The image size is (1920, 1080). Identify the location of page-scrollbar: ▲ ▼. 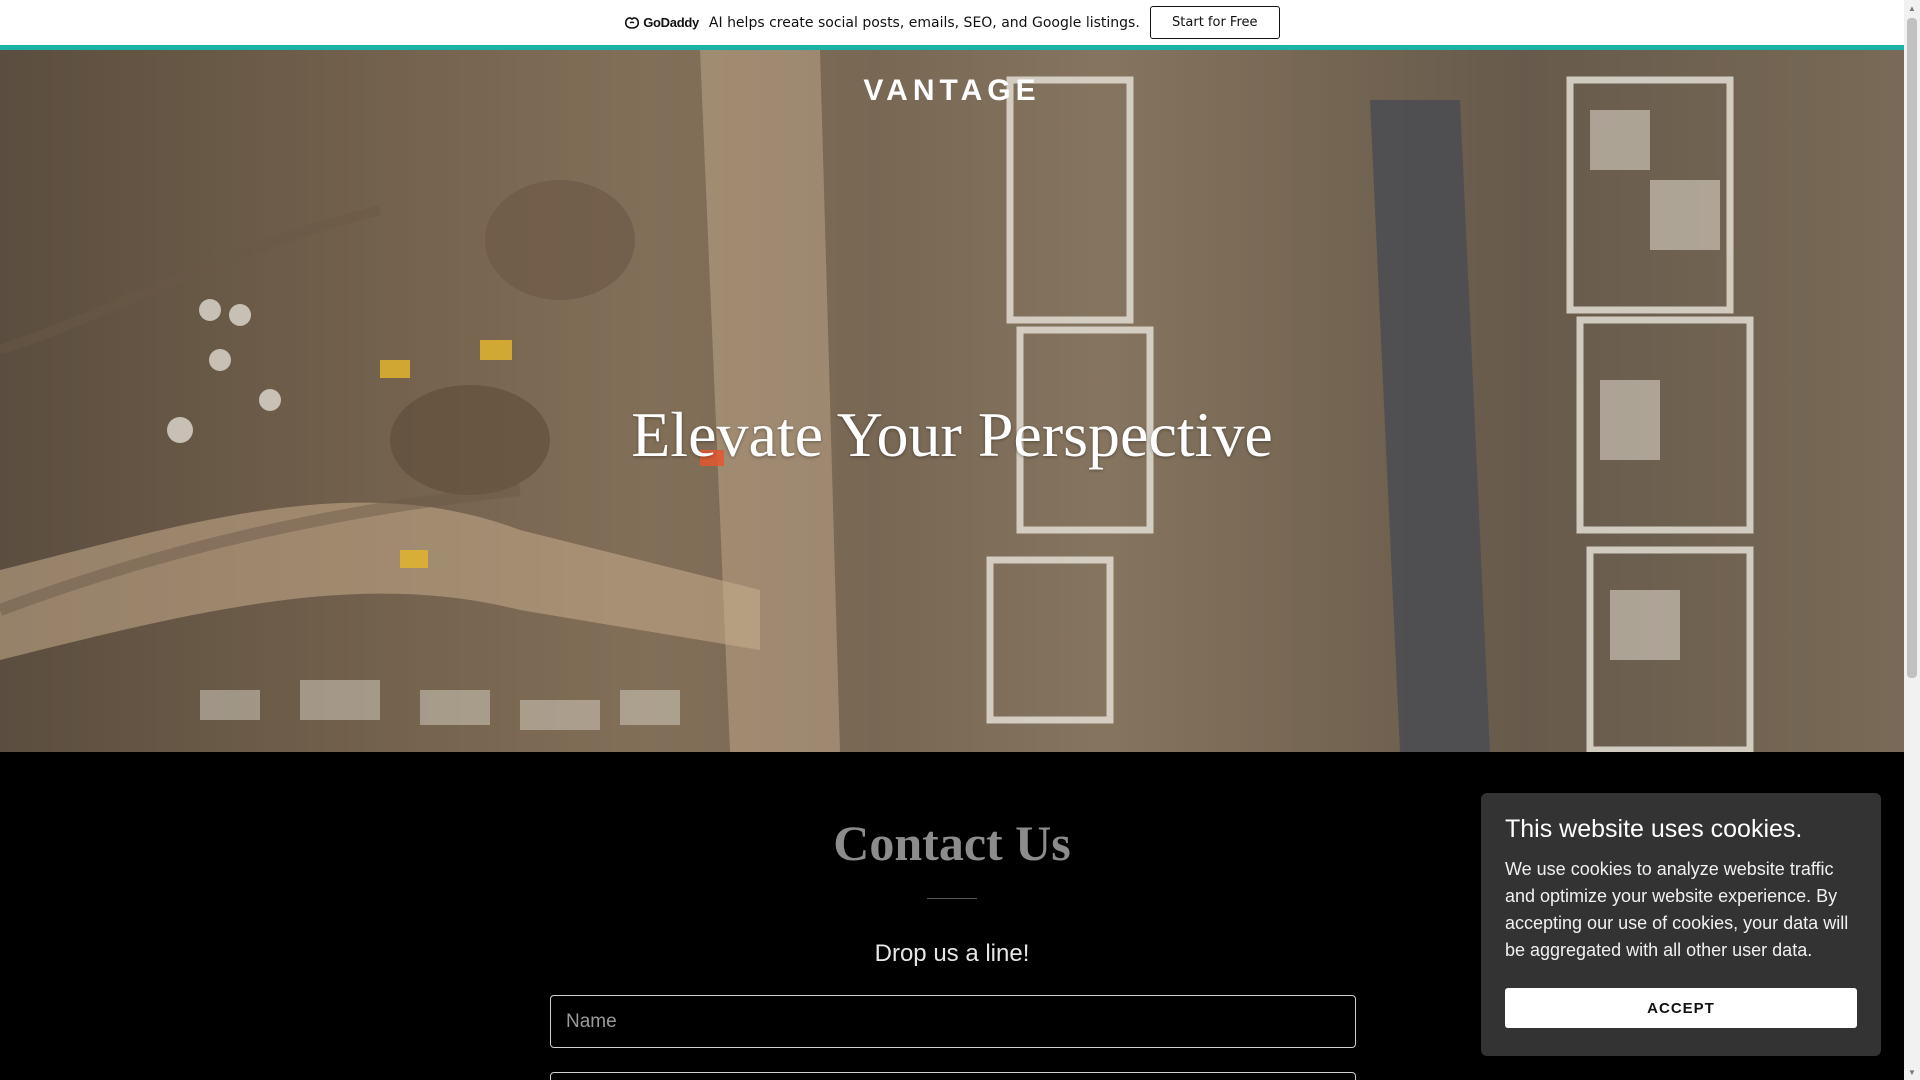
(1912, 540).